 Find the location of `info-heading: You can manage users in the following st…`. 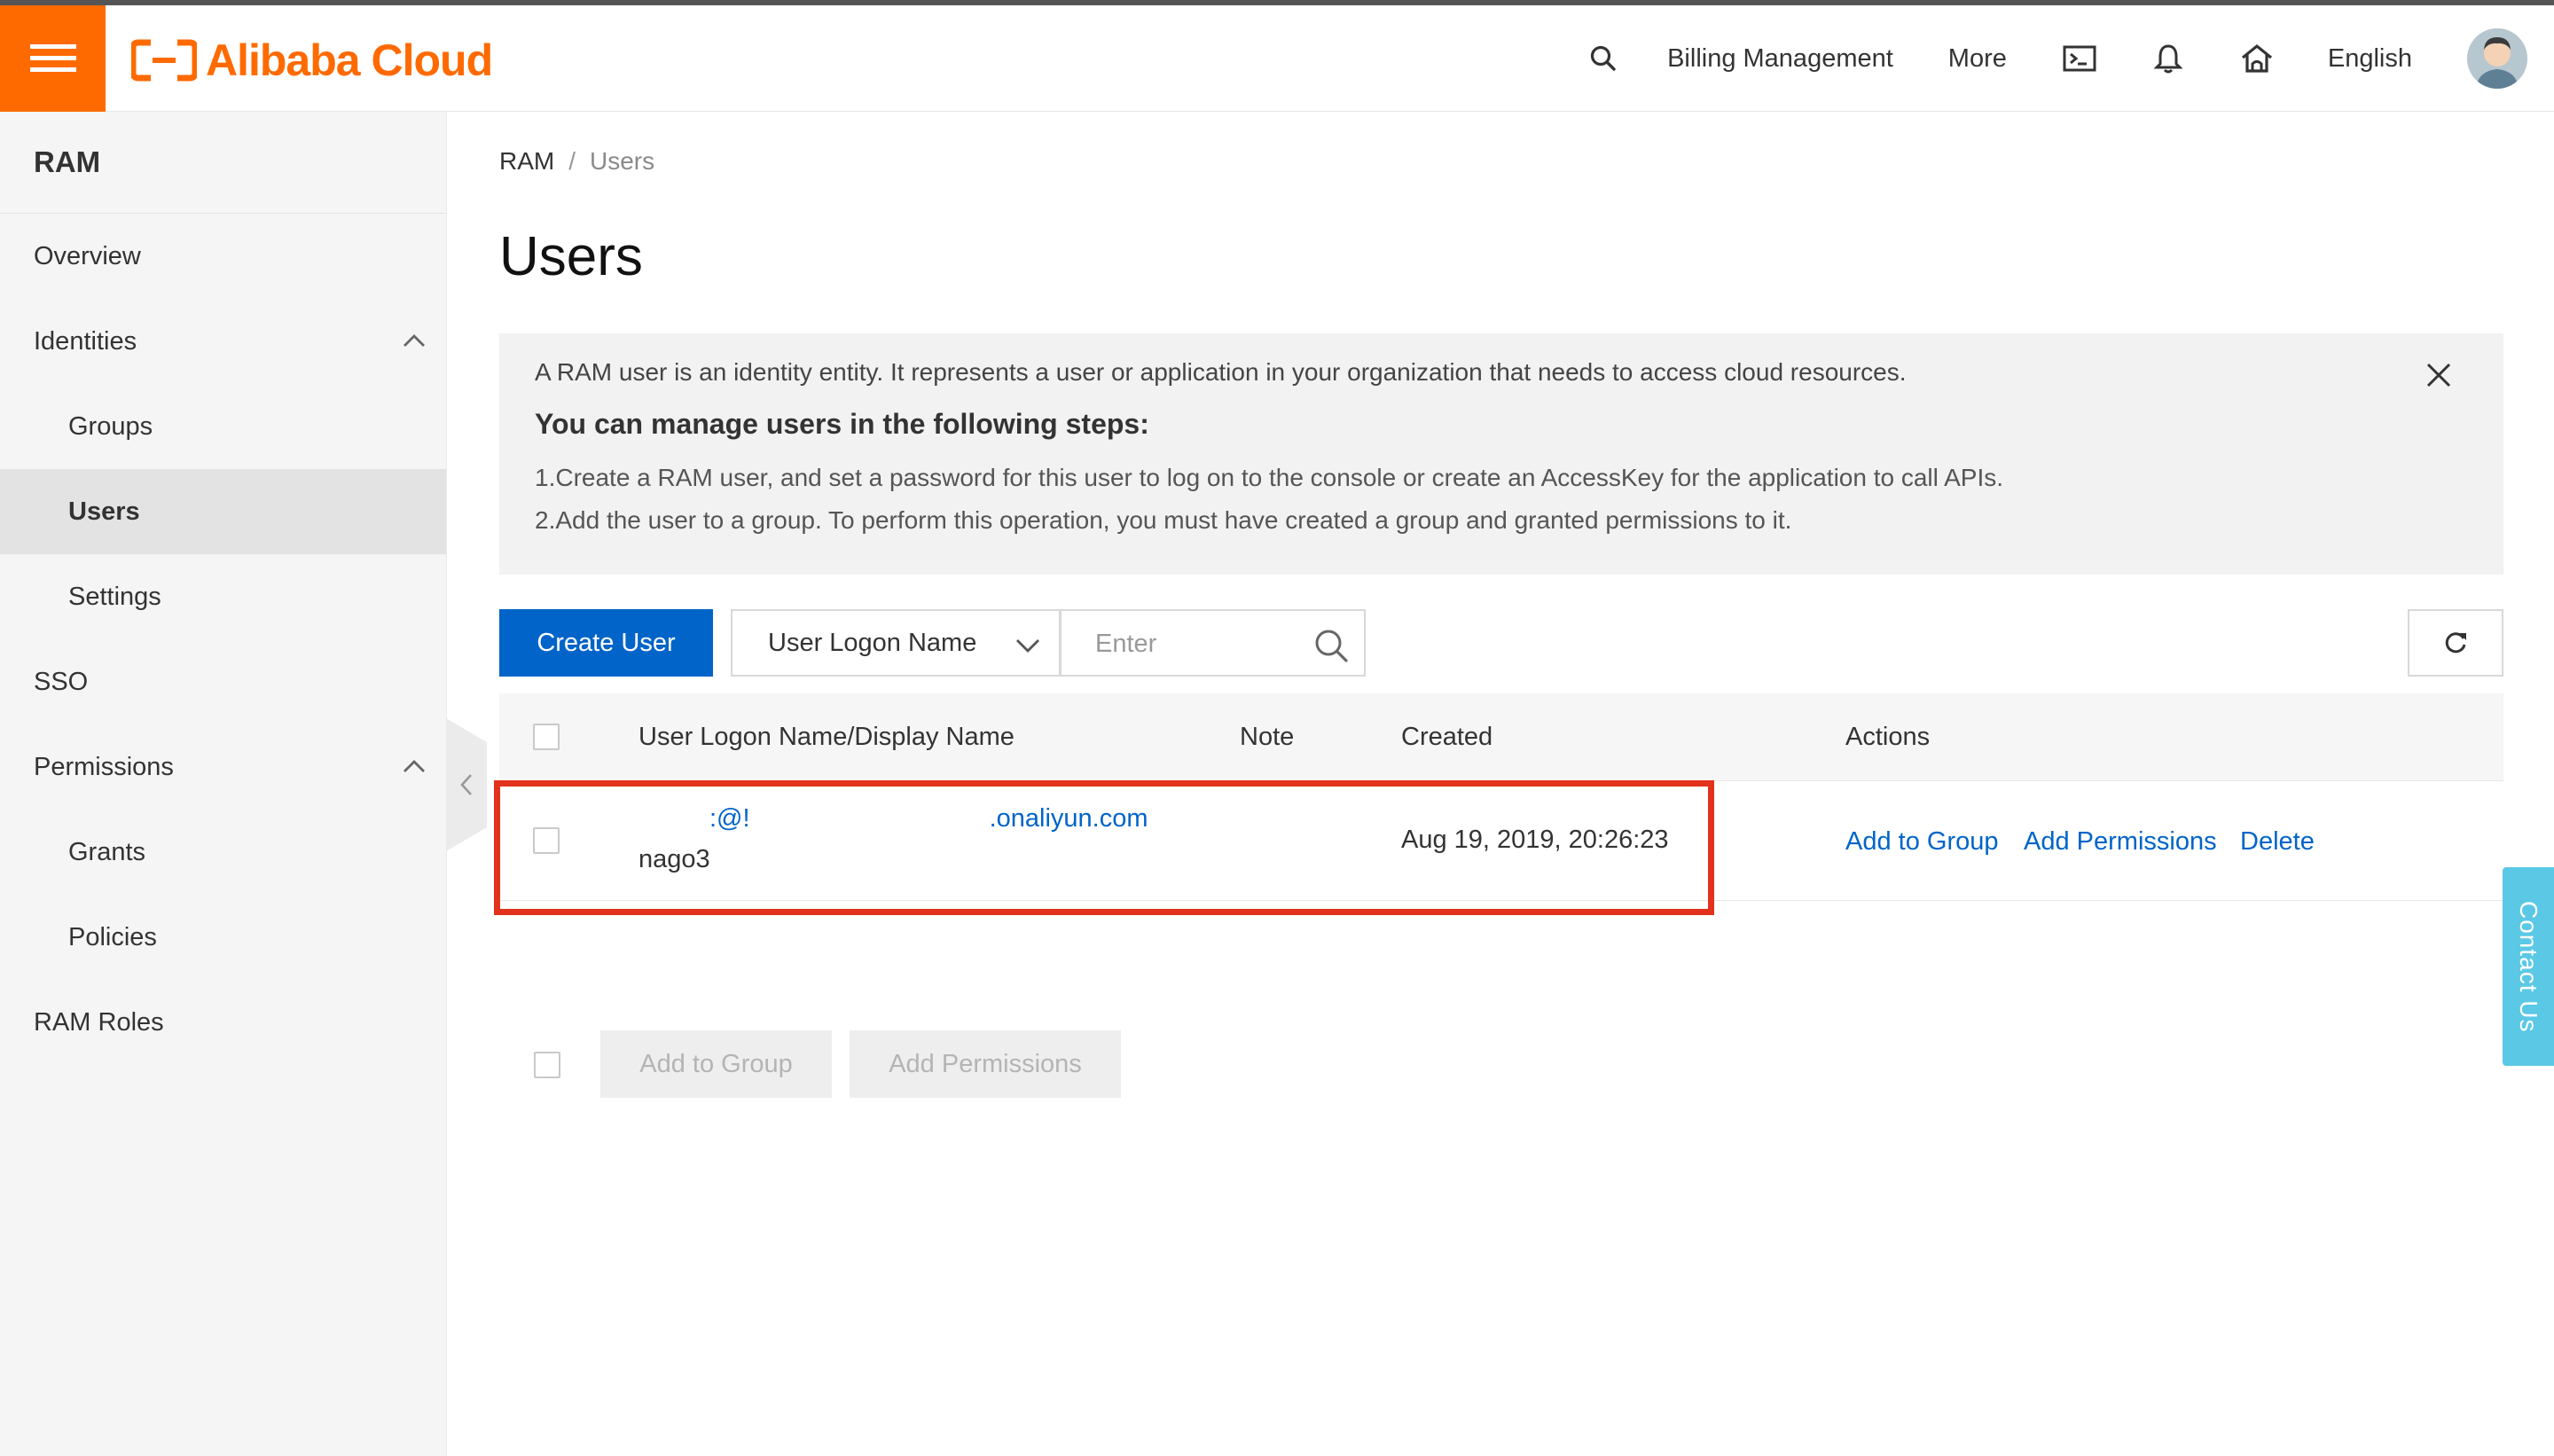

info-heading: You can manage users in the following st… is located at coordinates (842, 424).